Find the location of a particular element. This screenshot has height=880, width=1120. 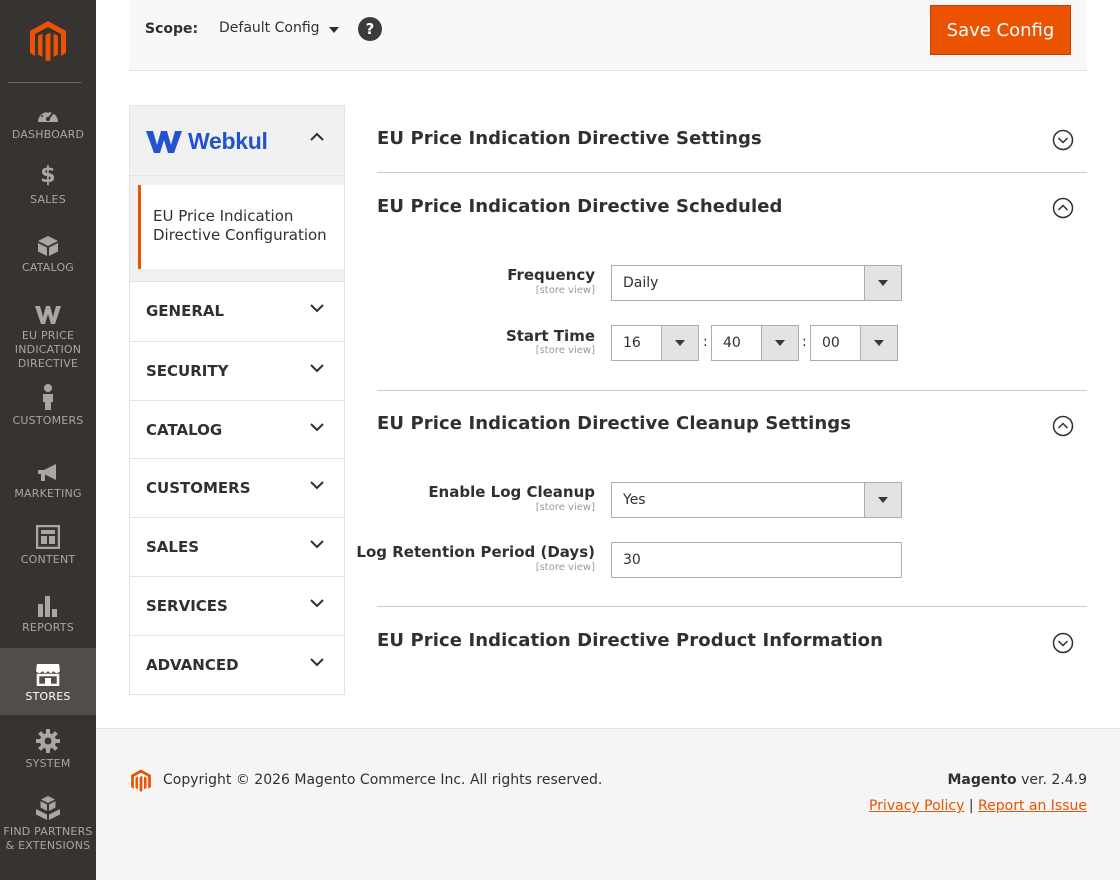

second-select: 00 is located at coordinates (854, 343).